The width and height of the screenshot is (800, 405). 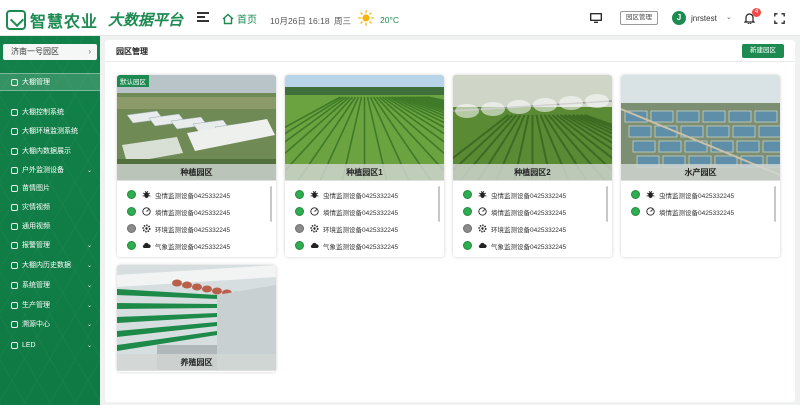 What do you see at coordinates (196, 318) in the screenshot?
I see `park-card: 养殖园区` at bounding box center [196, 318].